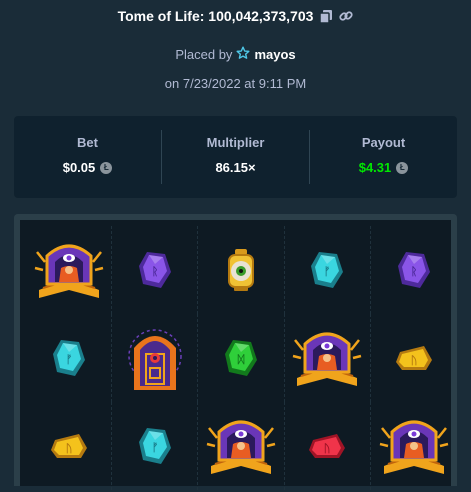 Image resolution: width=471 pixels, height=492 pixels. Describe the element at coordinates (346, 16) in the screenshot. I see `link-icon` at that location.